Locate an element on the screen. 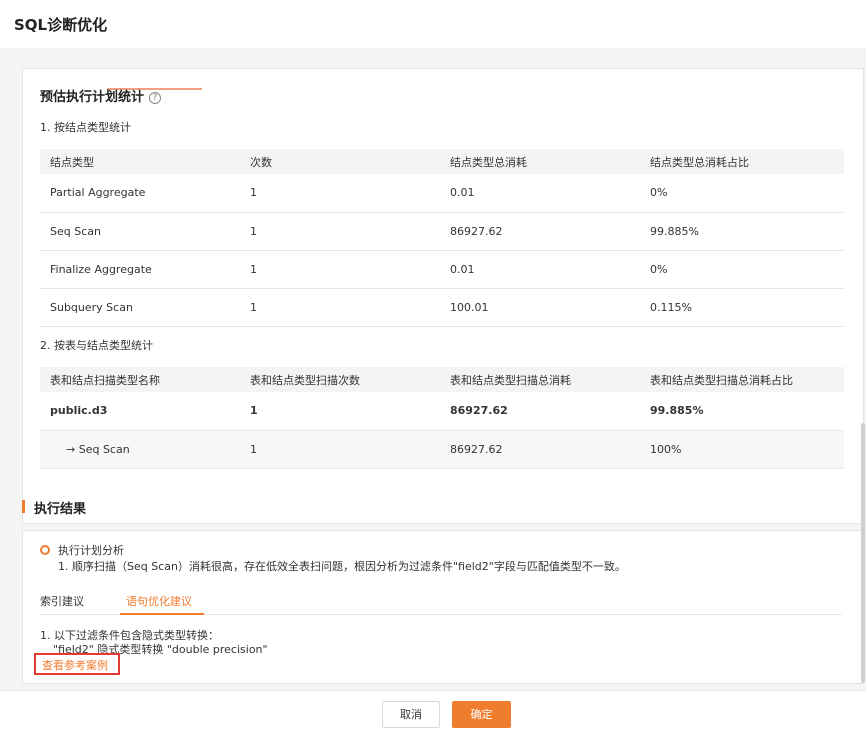 The width and height of the screenshot is (866, 739). cell-total-cost: 86927.62 is located at coordinates (540, 231).